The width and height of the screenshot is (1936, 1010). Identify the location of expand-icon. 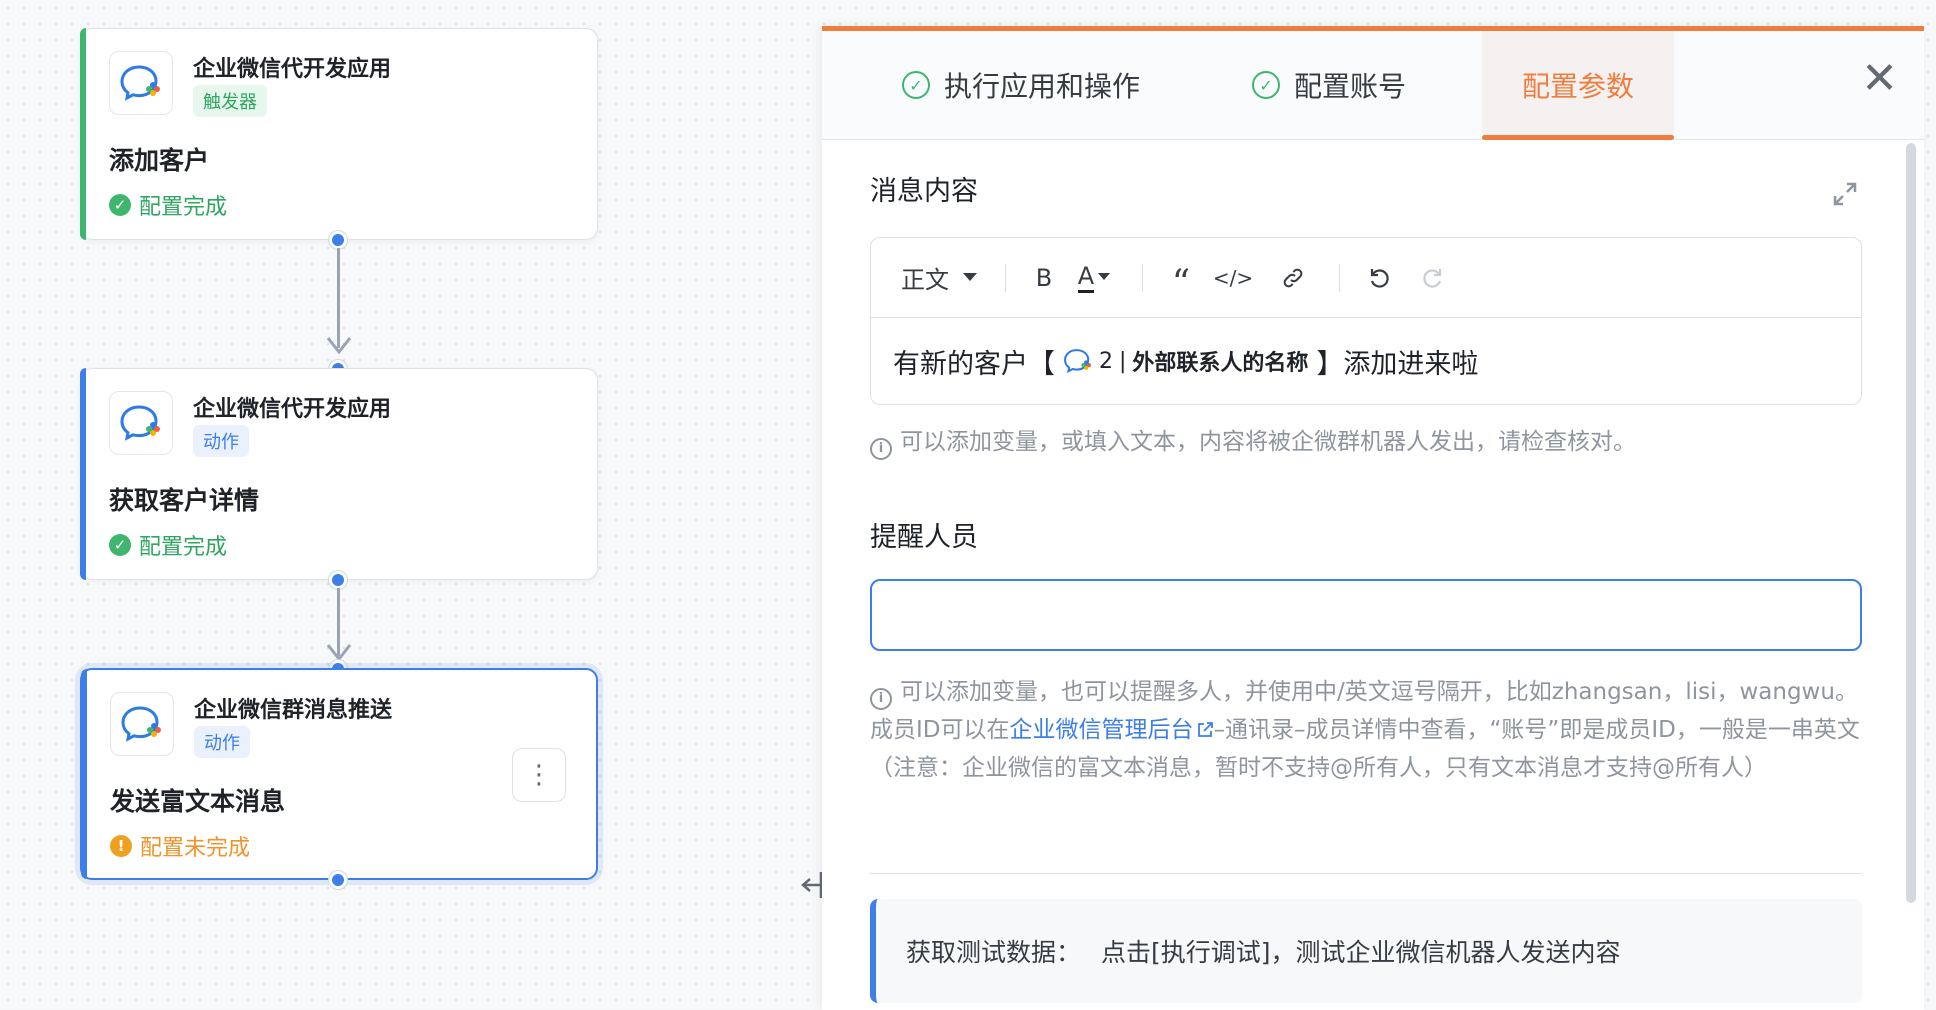
(1845, 194).